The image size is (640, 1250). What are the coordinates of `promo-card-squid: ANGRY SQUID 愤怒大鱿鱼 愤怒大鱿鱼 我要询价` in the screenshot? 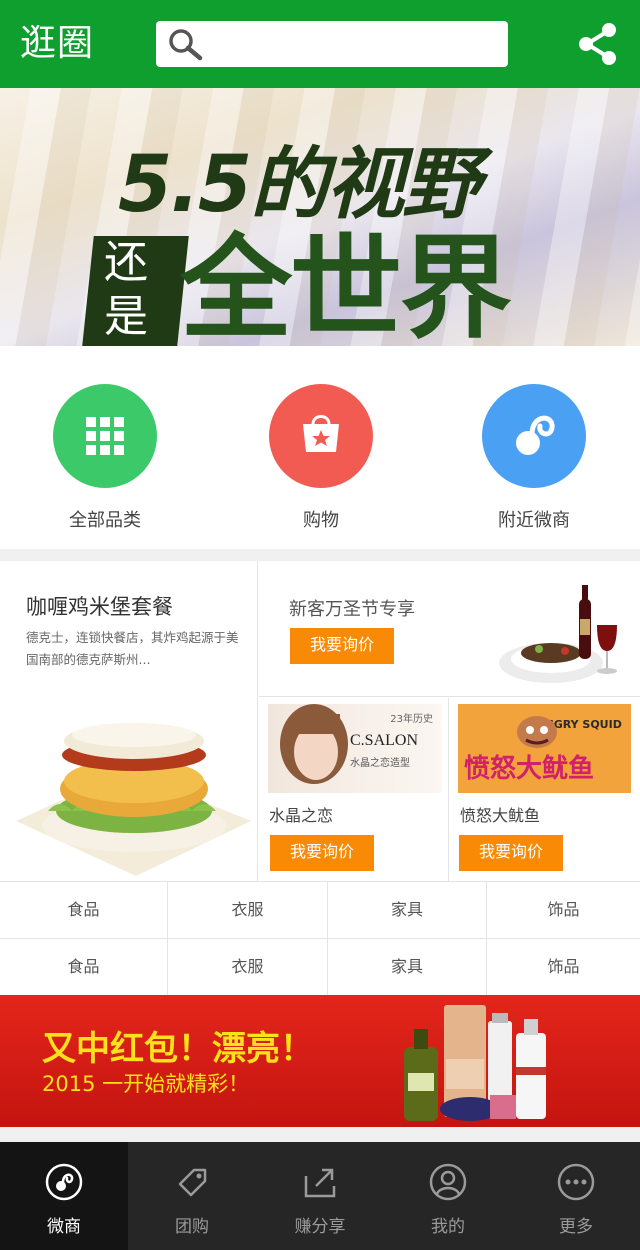 It's located at (545, 789).